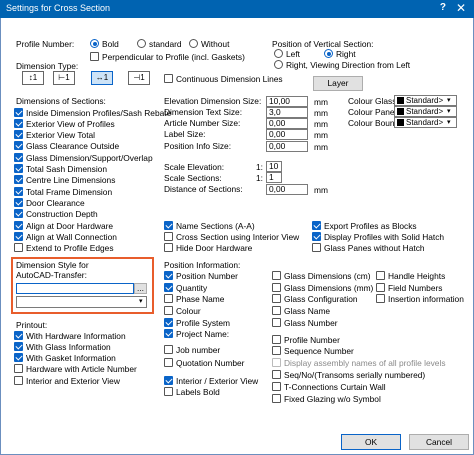 This screenshot has width=474, height=455. I want to click on perpendicular-checkbox, so click(94, 56).